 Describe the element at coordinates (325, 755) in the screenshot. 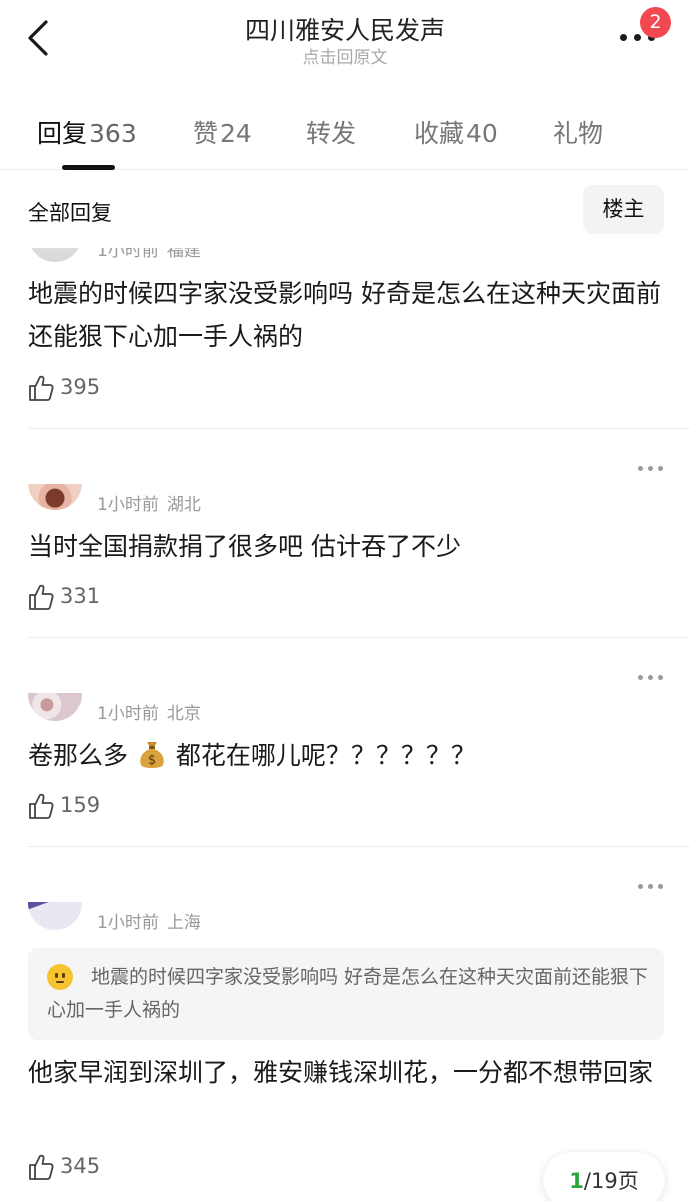

I see `comment-text-part: 都花在哪儿呢？？？？？？` at that location.